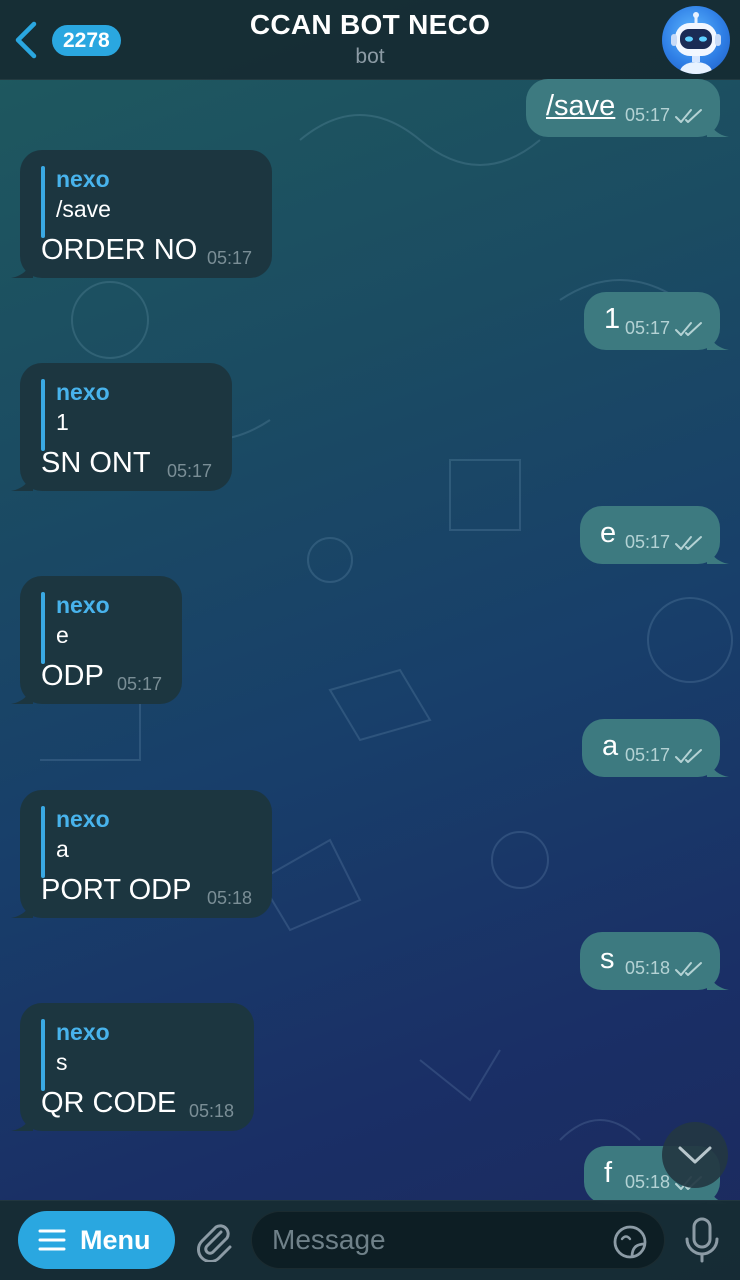  Describe the element at coordinates (612, 319) in the screenshot. I see `message-text: 1` at that location.